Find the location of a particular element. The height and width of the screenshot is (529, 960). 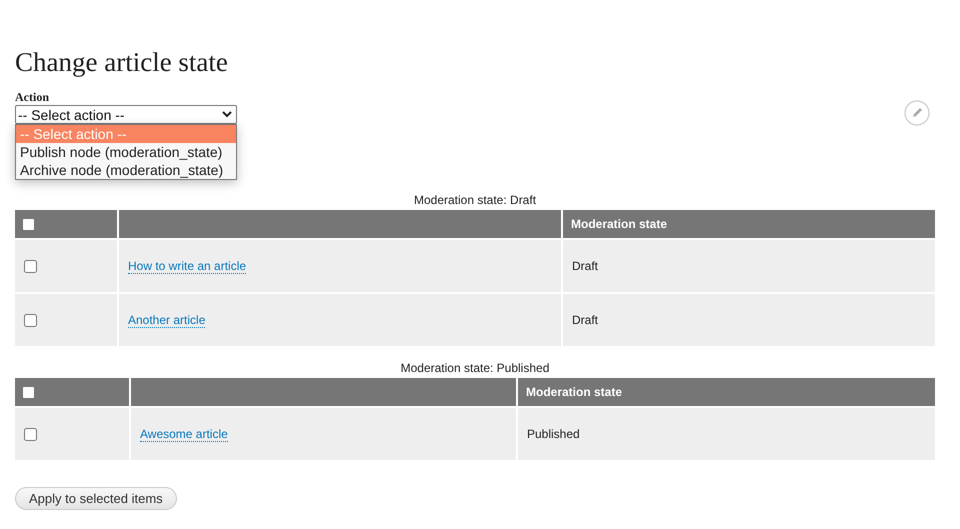

chevron-icon is located at coordinates (227, 114).